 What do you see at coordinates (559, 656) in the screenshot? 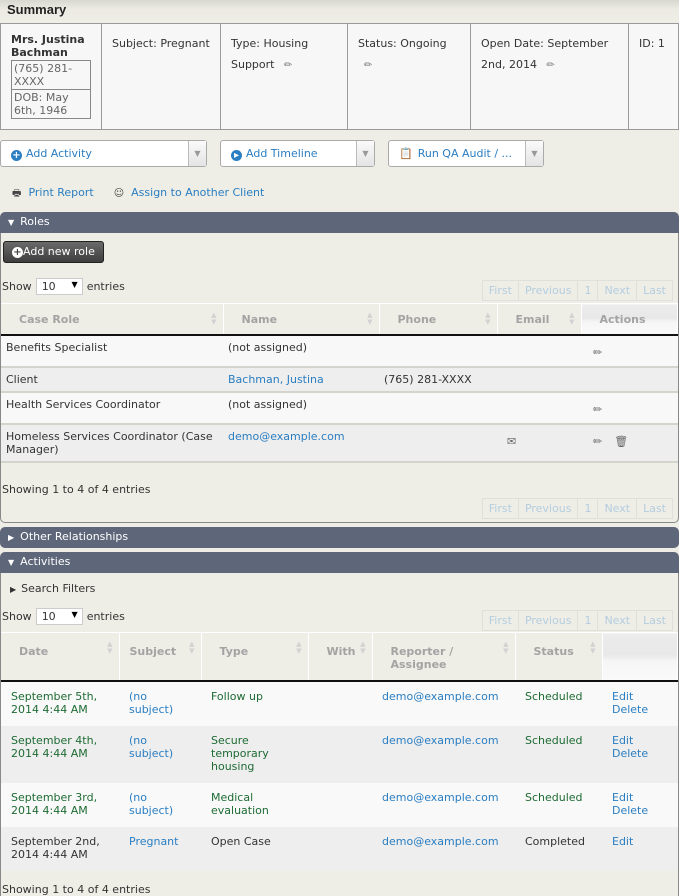
I see `column-status: Status ▲ ▼` at bounding box center [559, 656].